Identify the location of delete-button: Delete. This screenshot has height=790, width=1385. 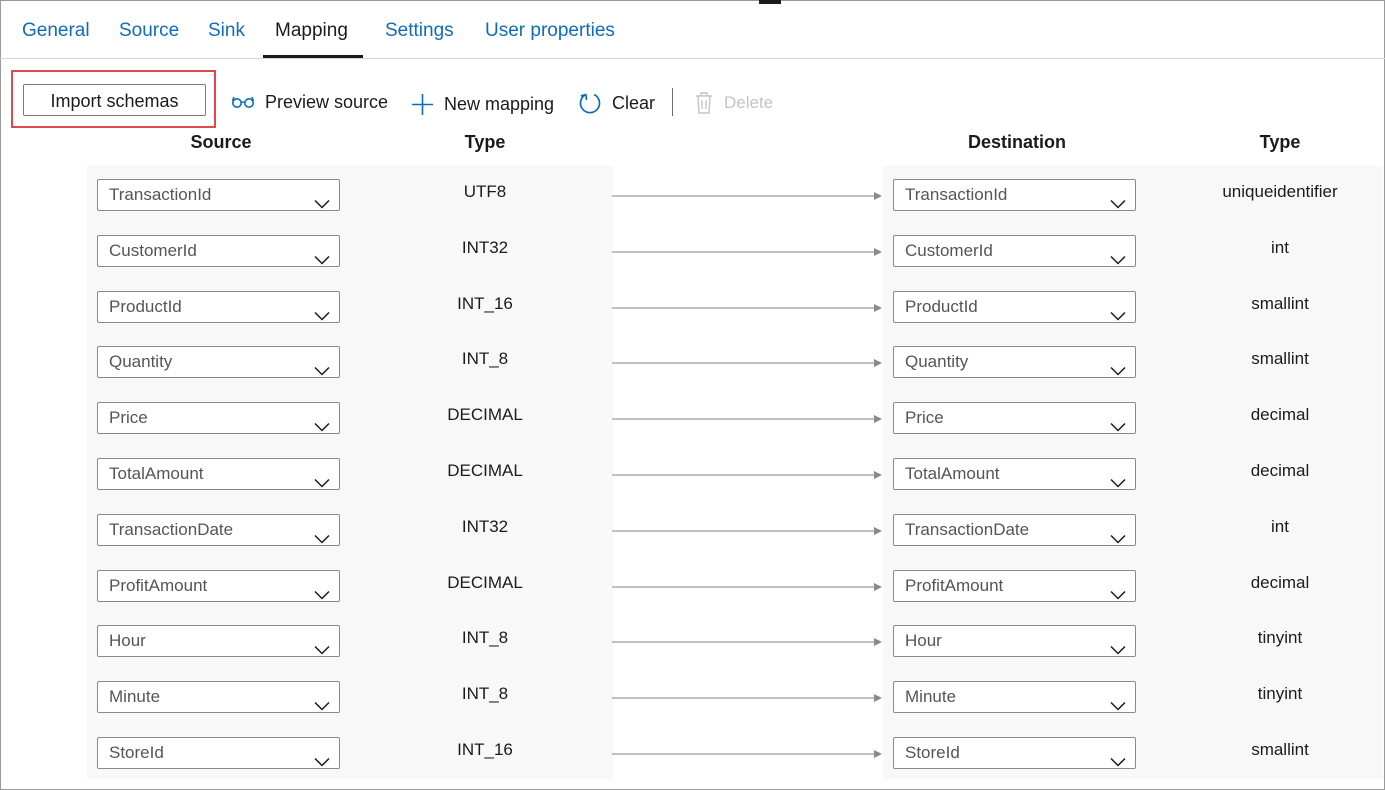
(733, 103).